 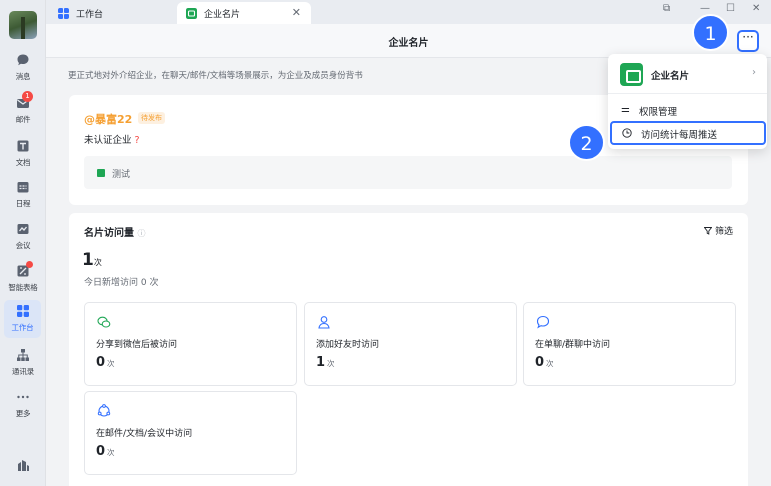 What do you see at coordinates (151, 118) in the screenshot?
I see `status-badge: 待发布` at bounding box center [151, 118].